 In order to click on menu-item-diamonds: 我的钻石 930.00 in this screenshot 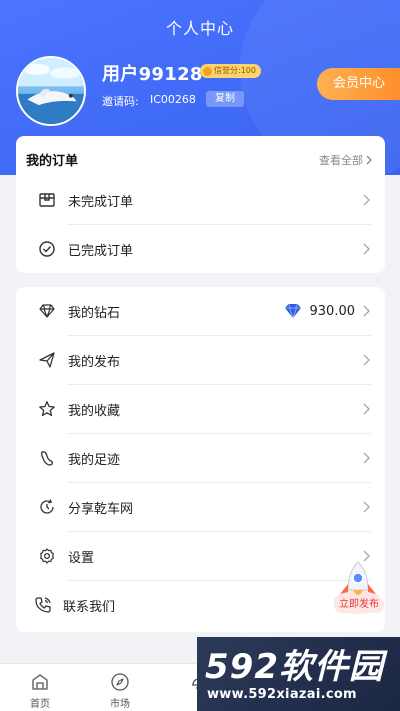, I will do `click(200, 311)`.